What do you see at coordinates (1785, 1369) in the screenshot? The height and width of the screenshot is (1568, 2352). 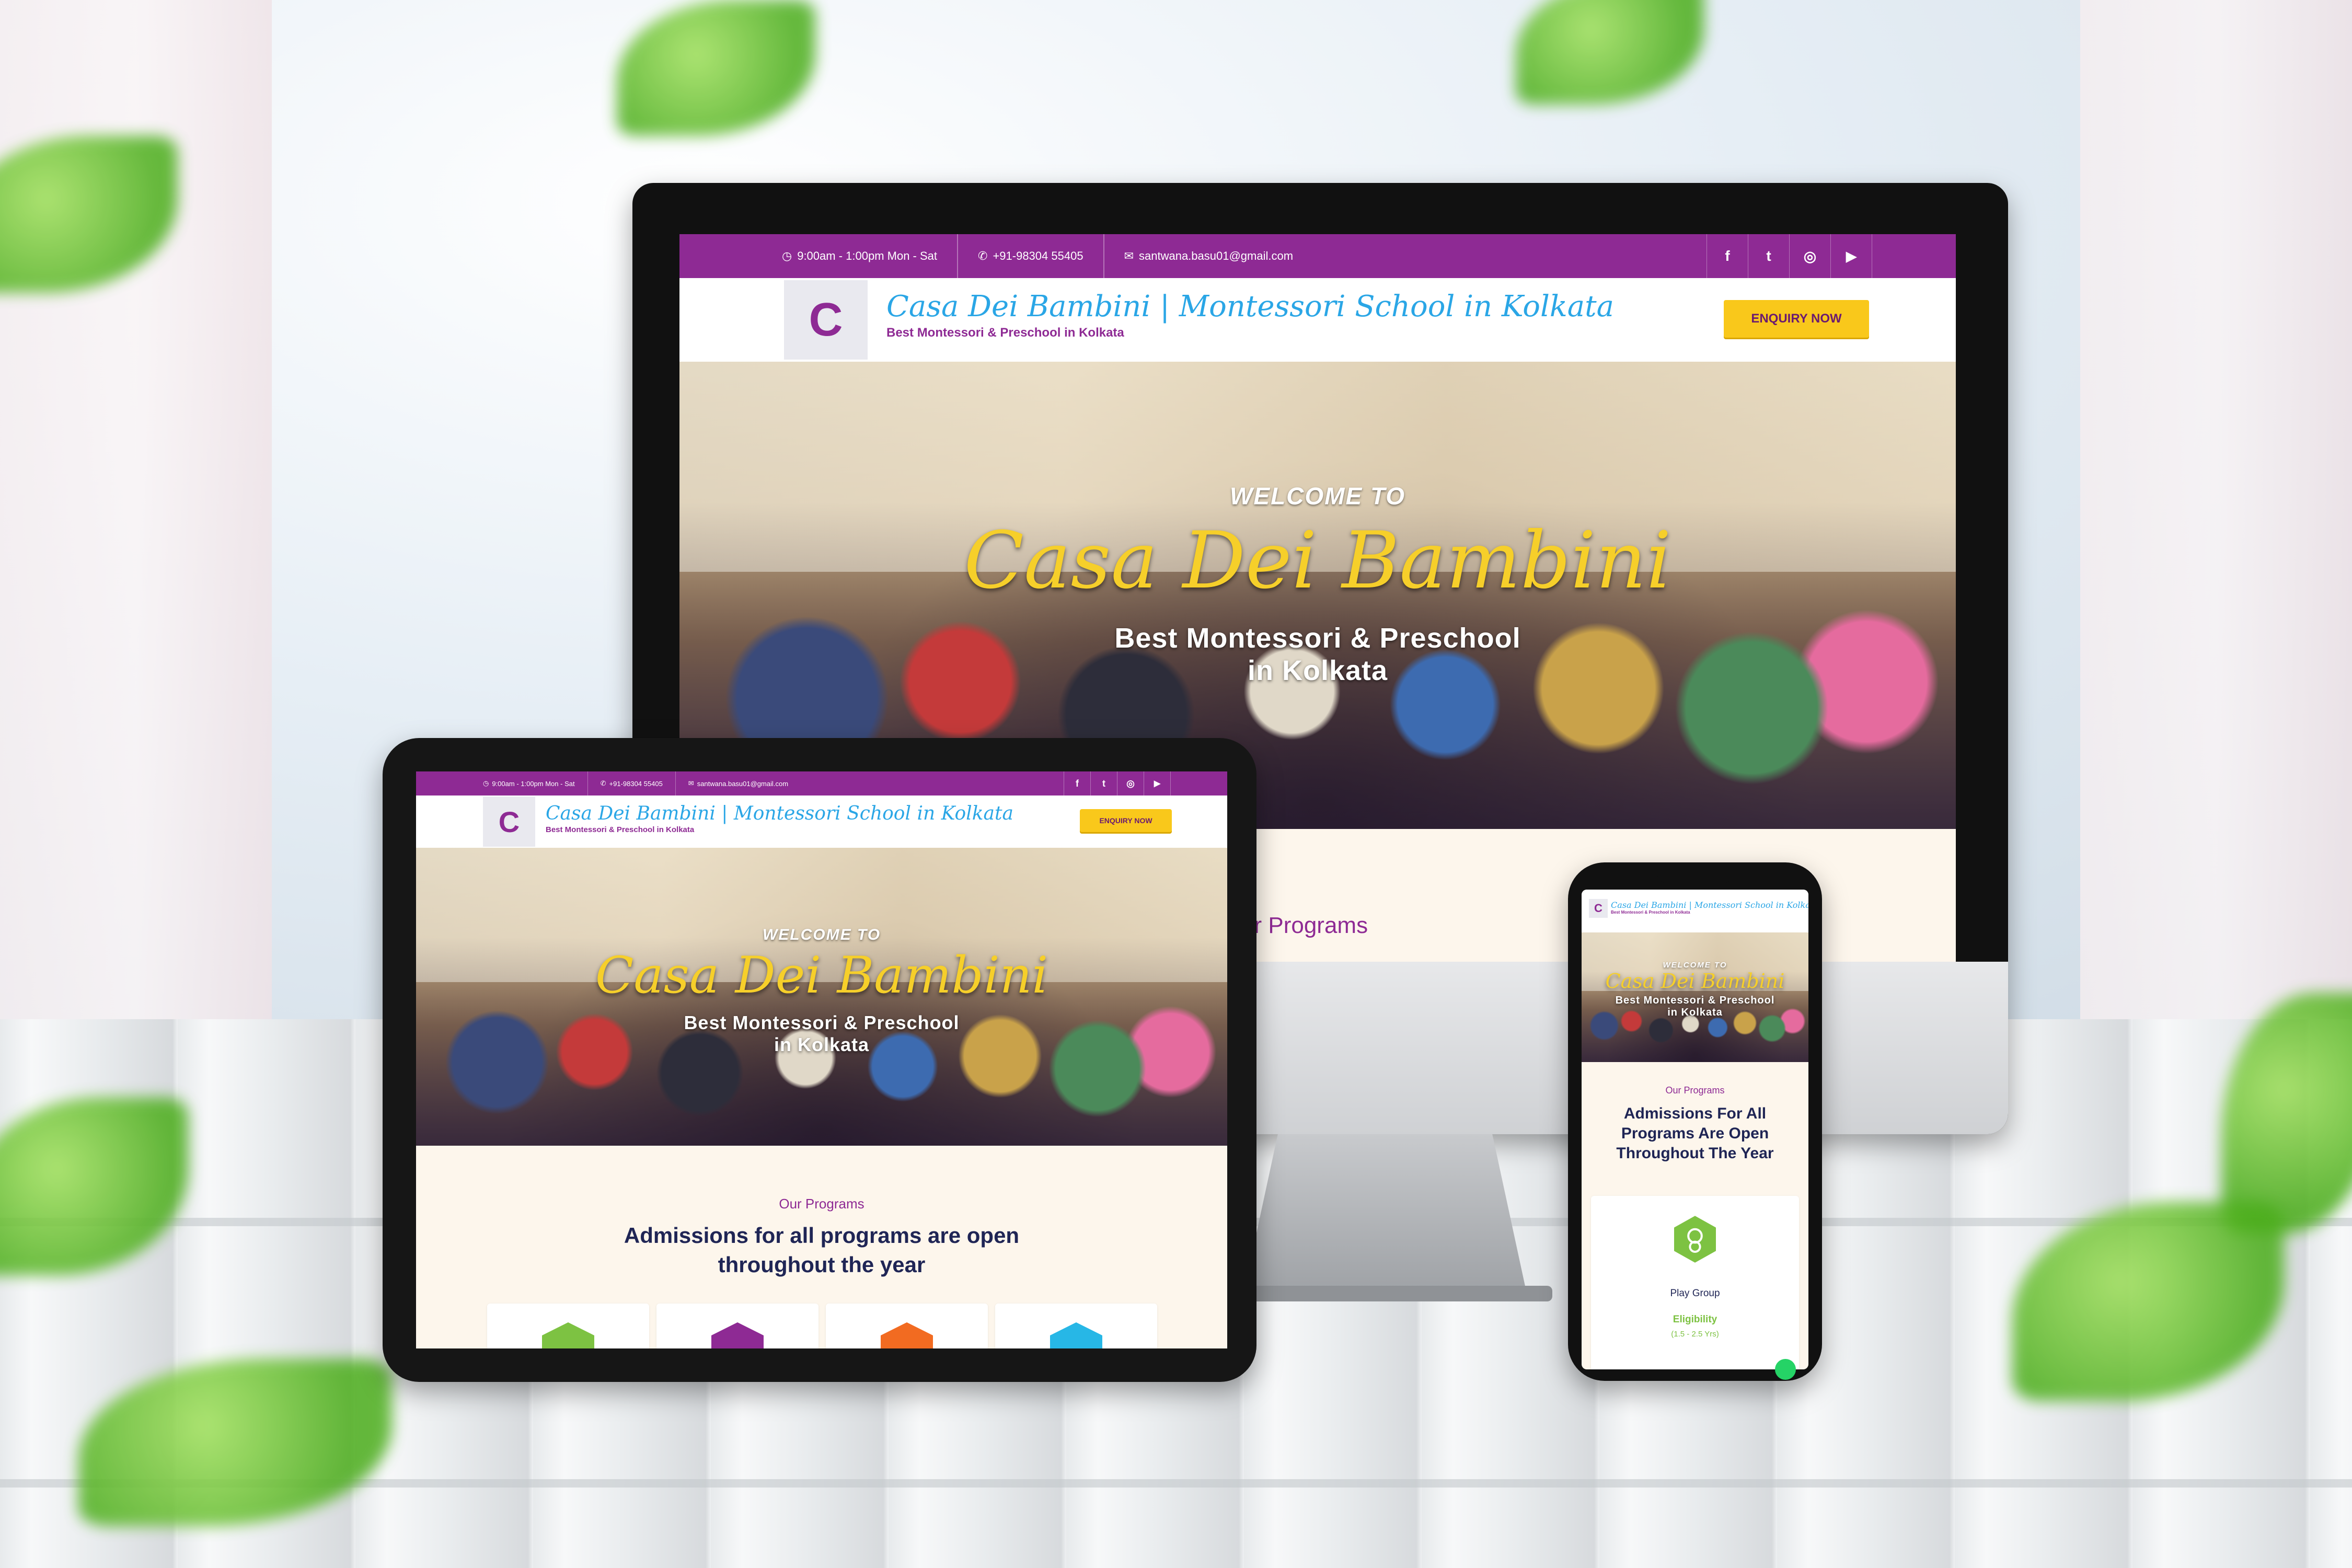 I see `whatsapp-chat-button` at bounding box center [1785, 1369].